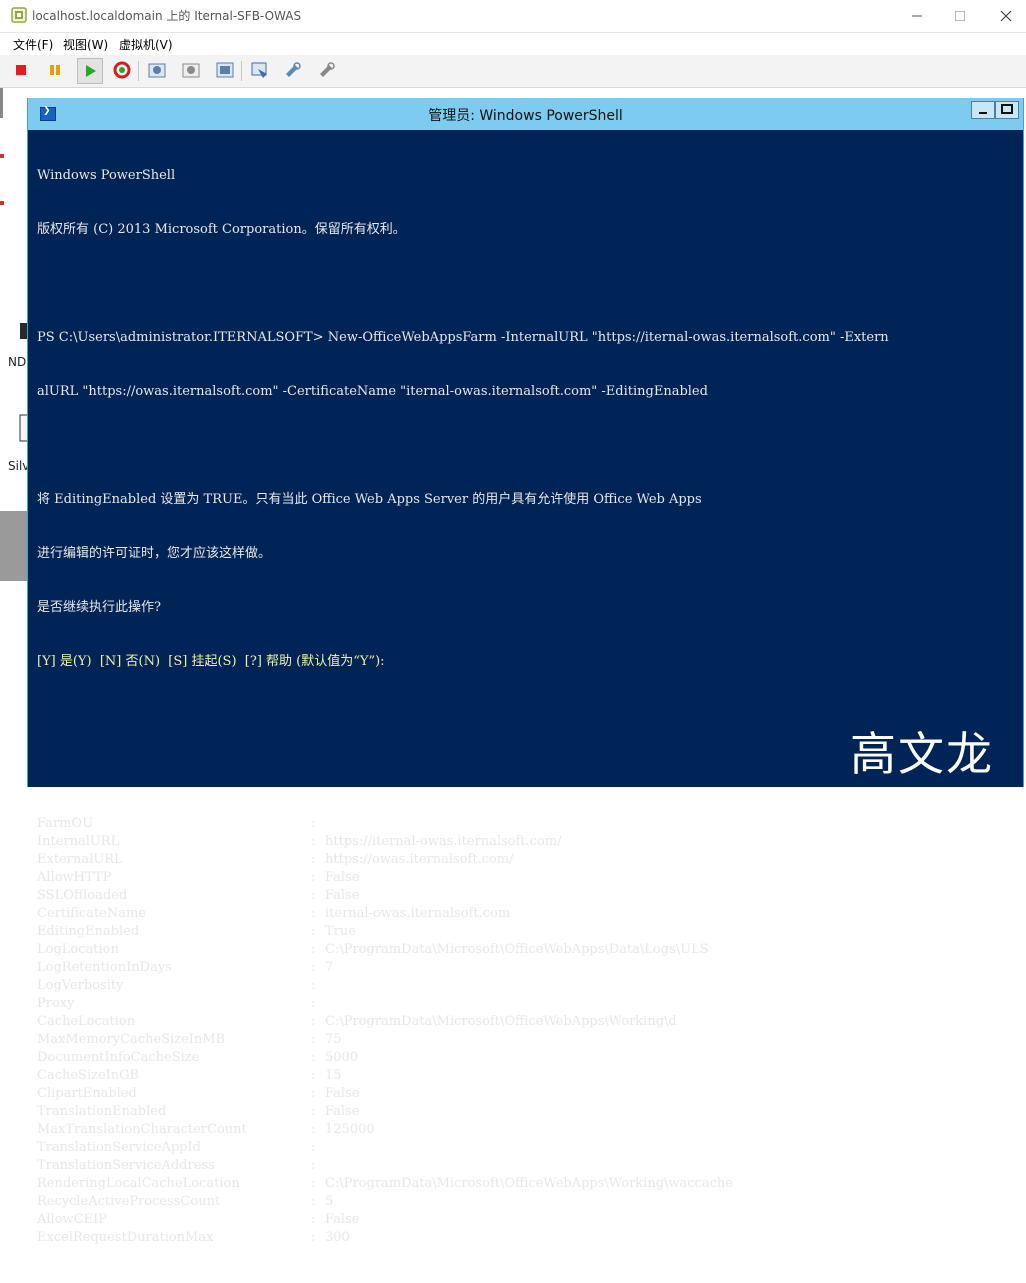 The image size is (1026, 1283). I want to click on minimize-icon, so click(983, 113).